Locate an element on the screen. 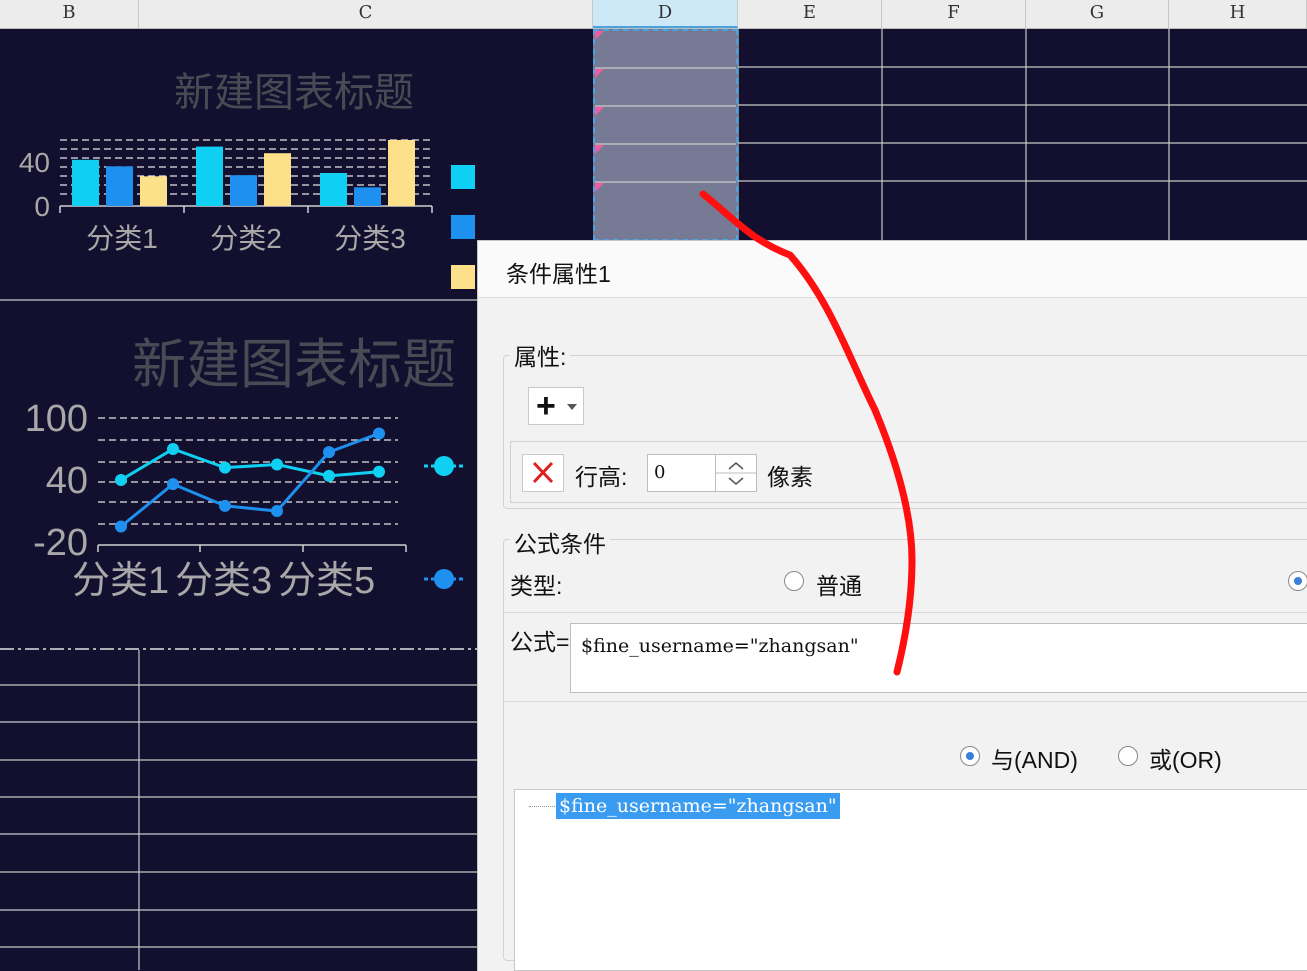 This screenshot has height=971, width=1307. spinner-buttons is located at coordinates (735, 473).